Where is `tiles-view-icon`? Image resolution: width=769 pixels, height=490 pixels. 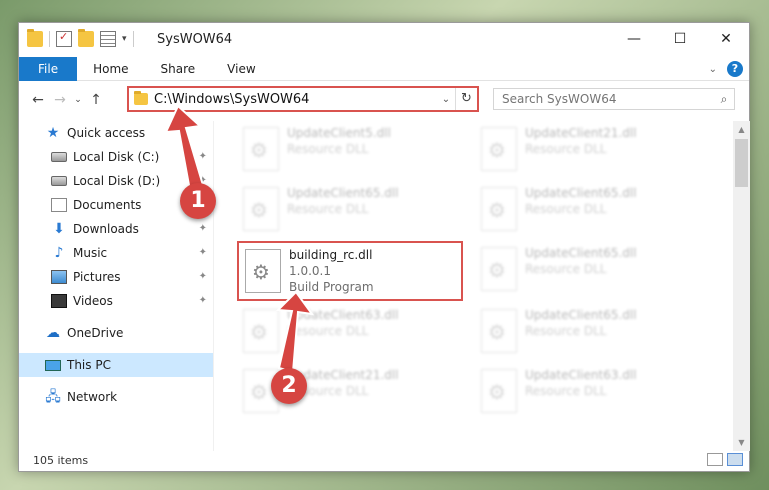
tiles-view-icon is located at coordinates (735, 459).